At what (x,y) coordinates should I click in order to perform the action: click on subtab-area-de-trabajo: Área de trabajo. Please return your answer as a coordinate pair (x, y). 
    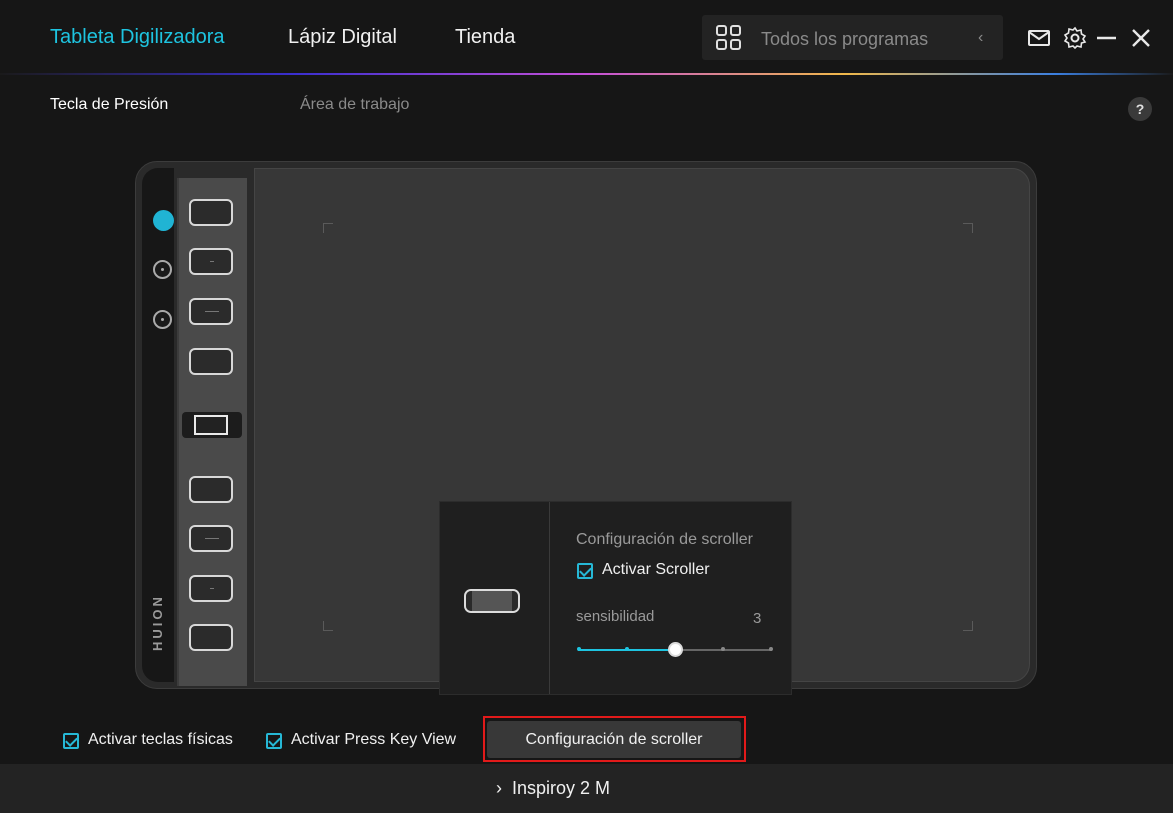
    Looking at the image, I should click on (354, 105).